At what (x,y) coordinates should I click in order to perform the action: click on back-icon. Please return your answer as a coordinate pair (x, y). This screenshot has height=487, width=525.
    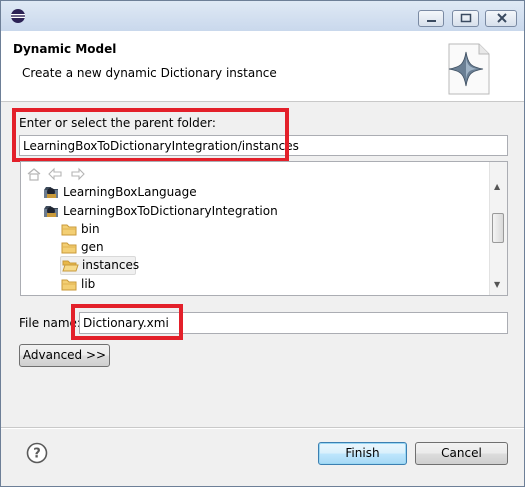
    Looking at the image, I should click on (55, 174).